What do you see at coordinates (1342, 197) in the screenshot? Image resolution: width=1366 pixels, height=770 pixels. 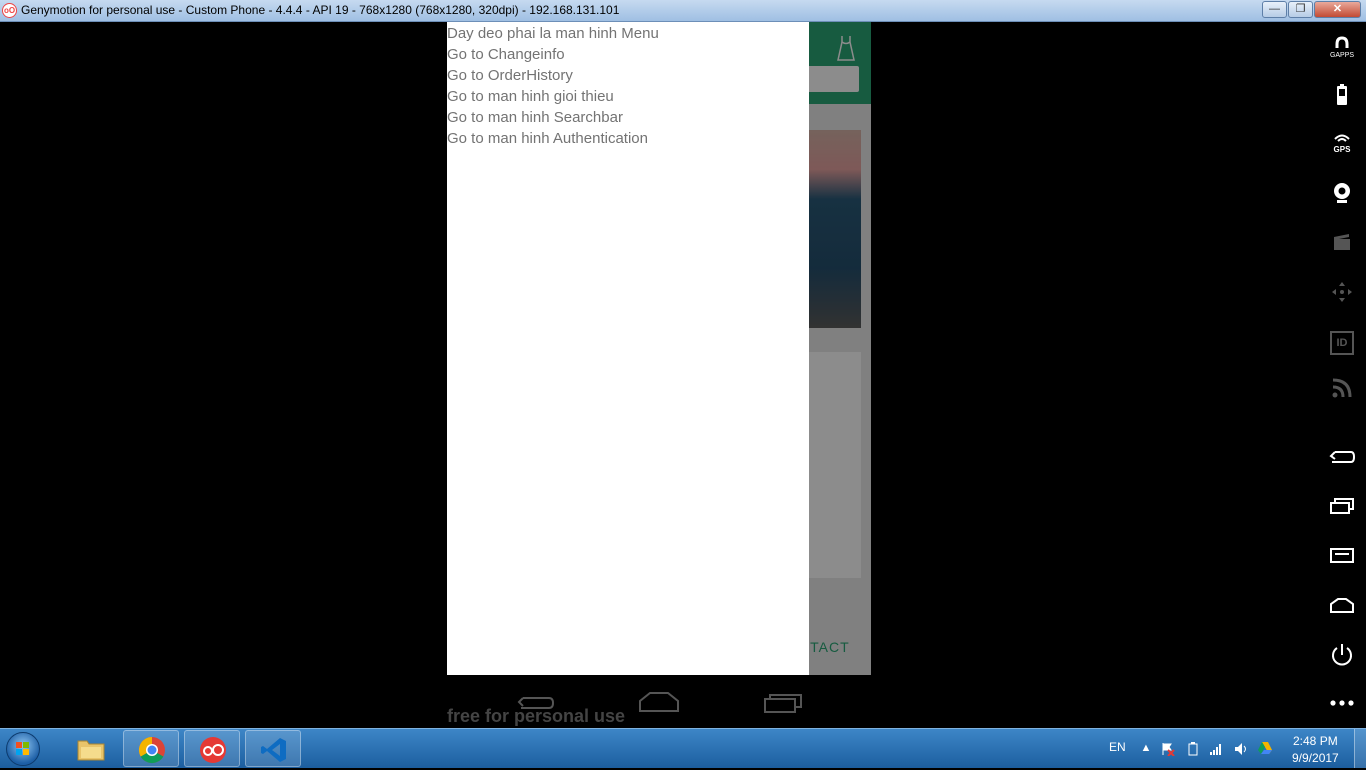 I see `webcam-icon` at bounding box center [1342, 197].